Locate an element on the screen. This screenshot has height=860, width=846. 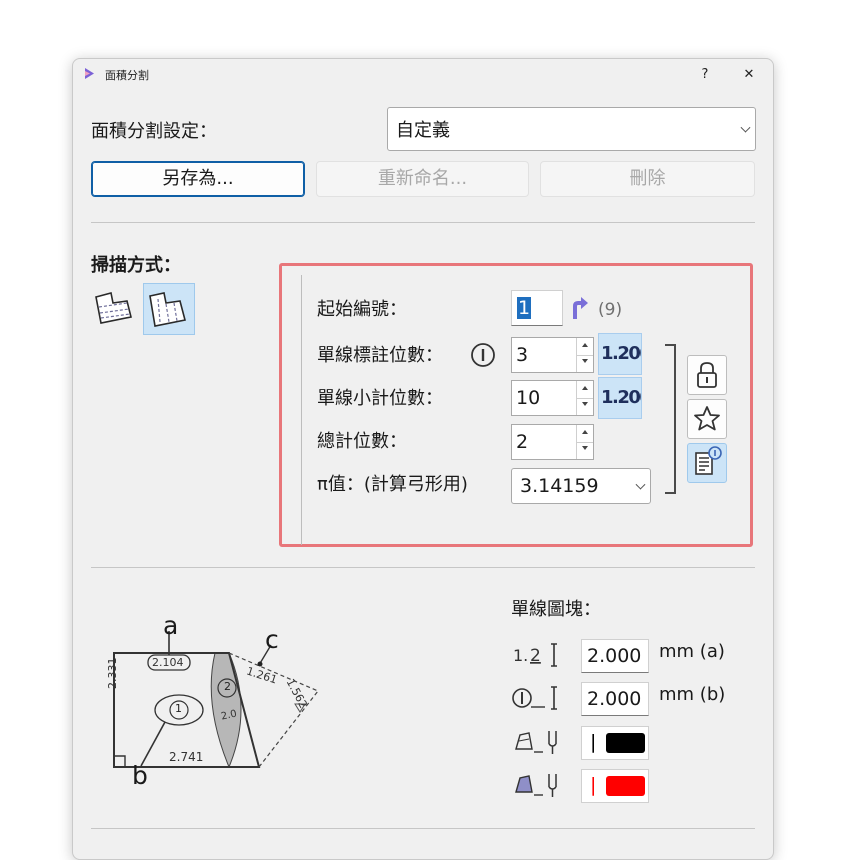
pi-value-label: π值：(計算弓形用) is located at coordinates (392, 484).